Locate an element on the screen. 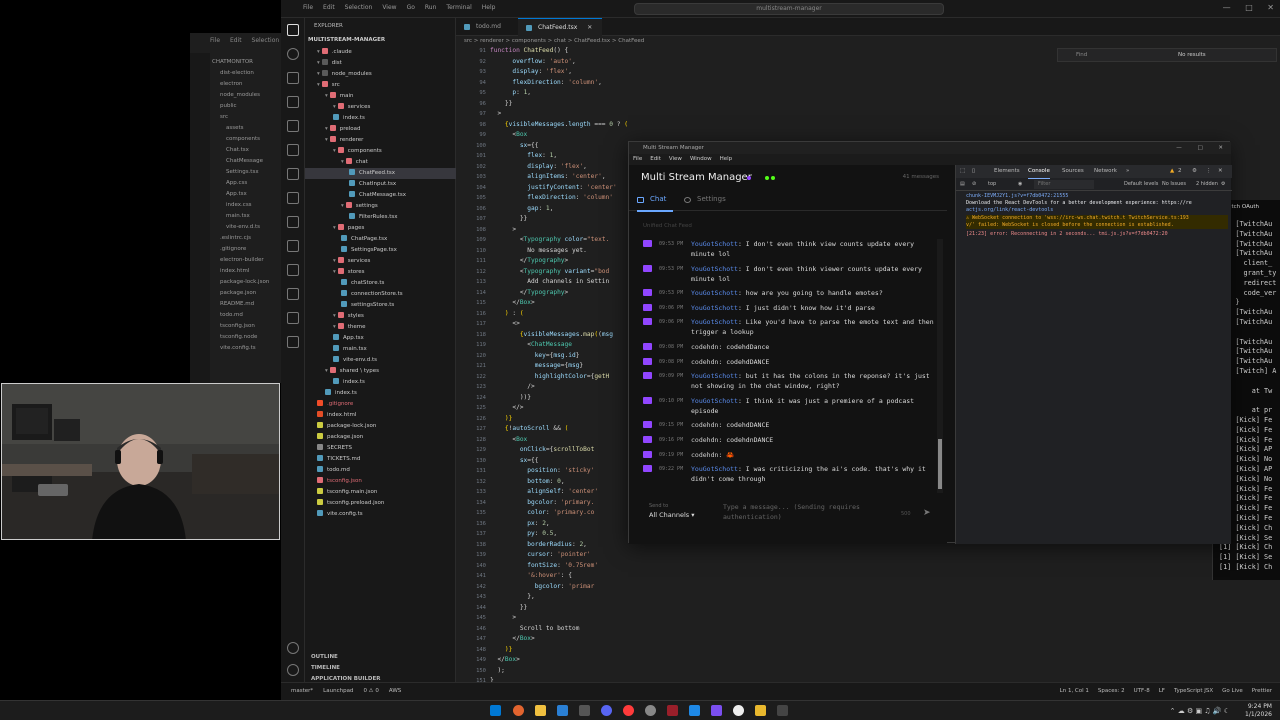  background-tree-item: electron-builder is located at coordinates (251, 260).